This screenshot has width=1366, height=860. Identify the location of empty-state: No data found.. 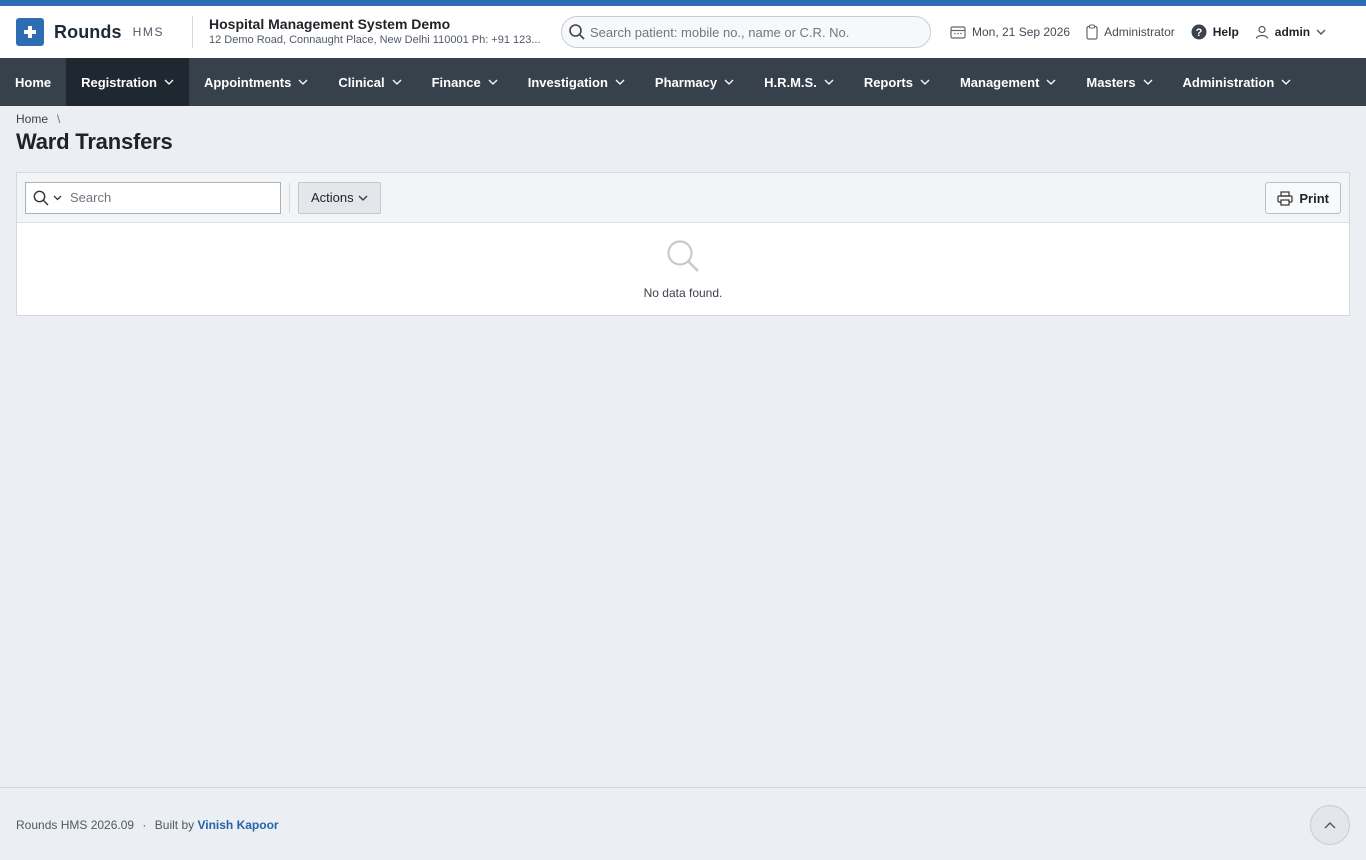
(683, 269).